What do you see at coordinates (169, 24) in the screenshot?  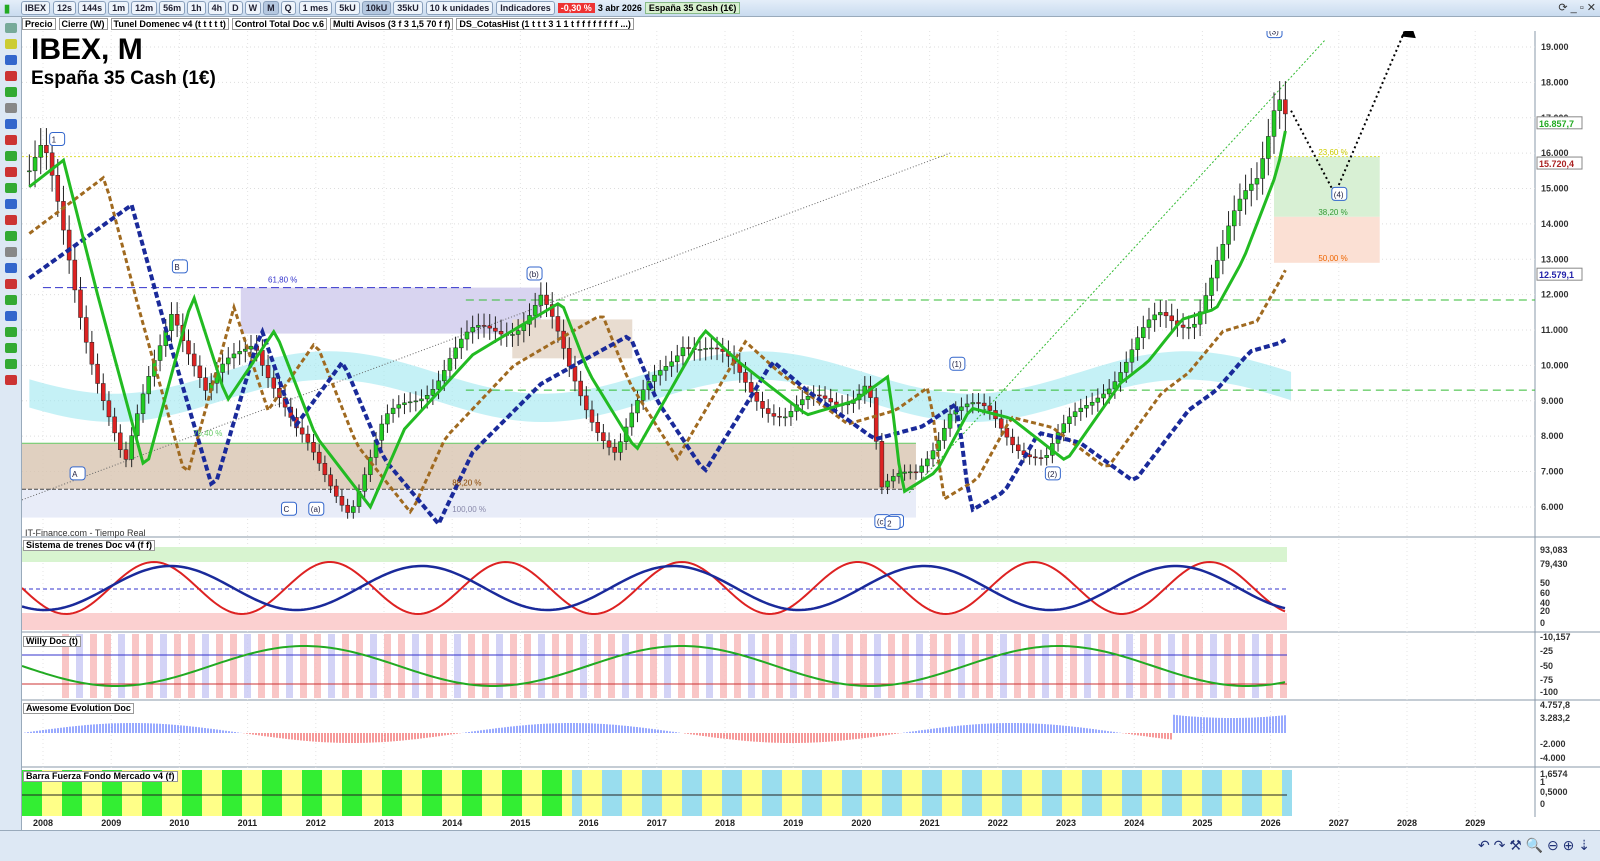 I see `overlay-item: Tunel Domenec v4 (t t t t t)` at bounding box center [169, 24].